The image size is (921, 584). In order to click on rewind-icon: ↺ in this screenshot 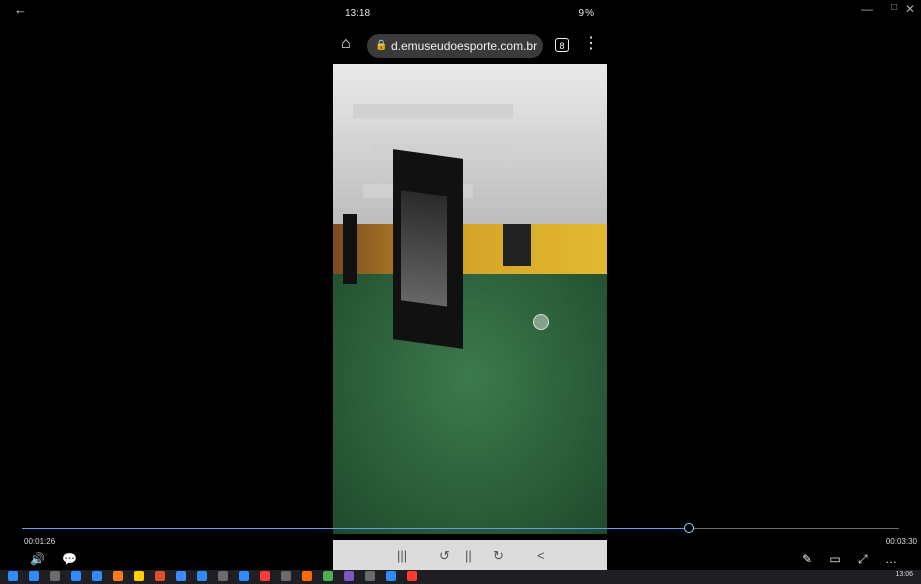, I will do `click(444, 556)`.